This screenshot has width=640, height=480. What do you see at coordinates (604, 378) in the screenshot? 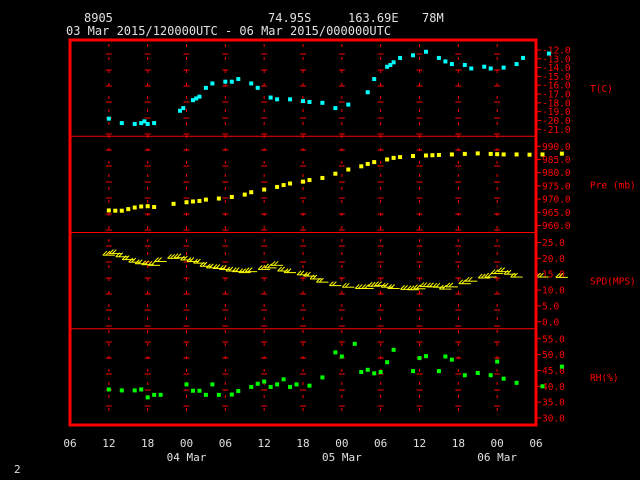
I see `humidity-panel-label: RH(%)` at bounding box center [604, 378].